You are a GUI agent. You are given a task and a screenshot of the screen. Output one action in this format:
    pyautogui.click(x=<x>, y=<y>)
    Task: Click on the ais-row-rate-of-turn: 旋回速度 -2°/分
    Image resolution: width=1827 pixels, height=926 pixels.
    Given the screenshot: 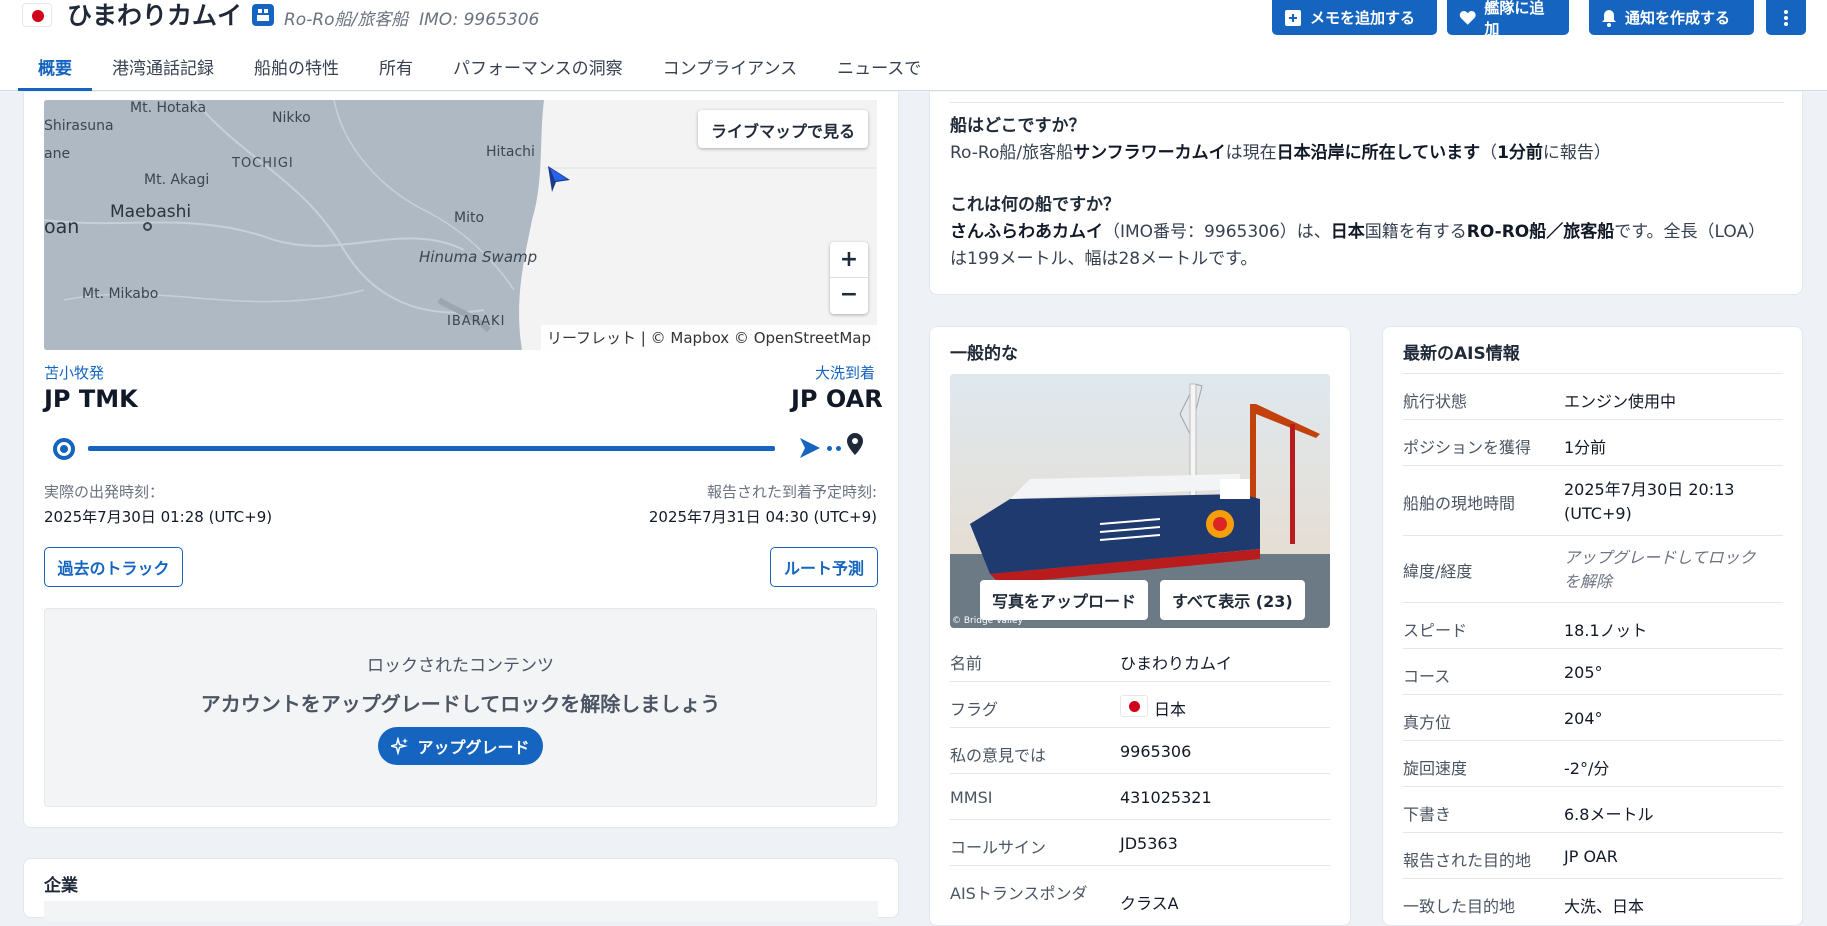 What is the action you would take?
    pyautogui.click(x=1593, y=764)
    